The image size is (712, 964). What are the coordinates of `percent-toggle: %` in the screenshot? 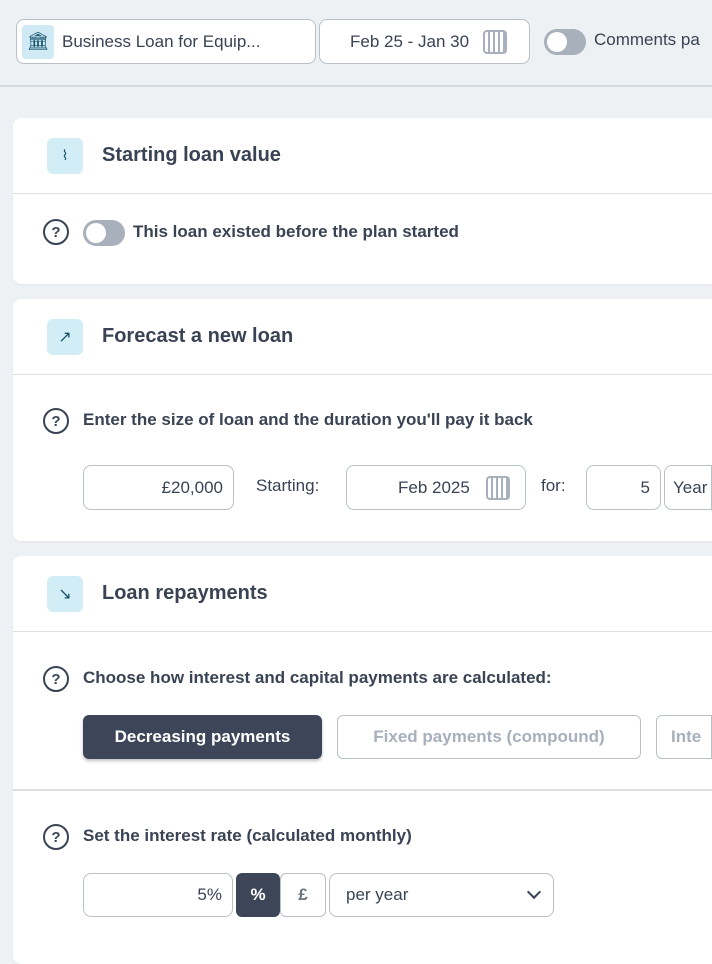 It's located at (258, 895).